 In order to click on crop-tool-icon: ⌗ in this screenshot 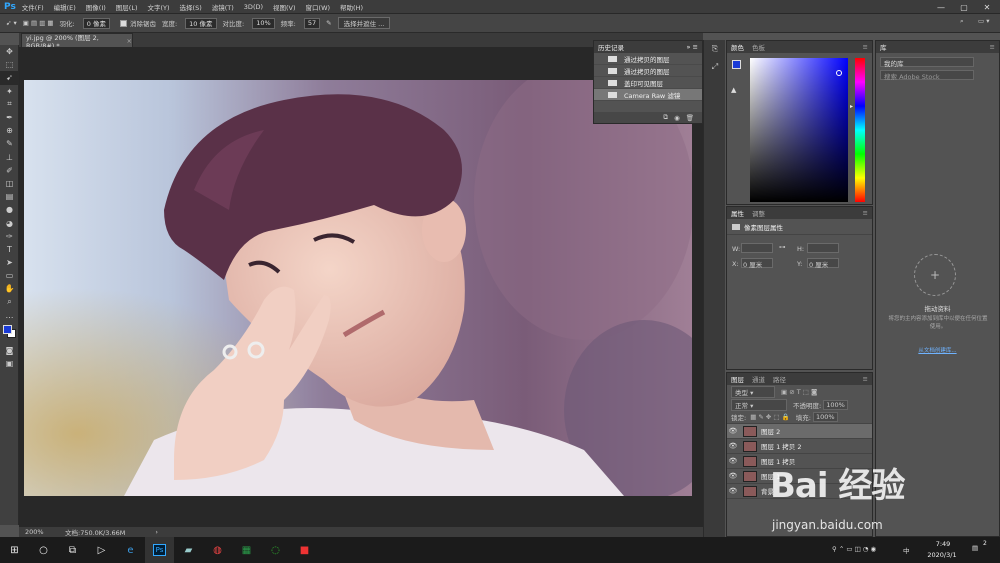, I will do `click(9, 104)`.